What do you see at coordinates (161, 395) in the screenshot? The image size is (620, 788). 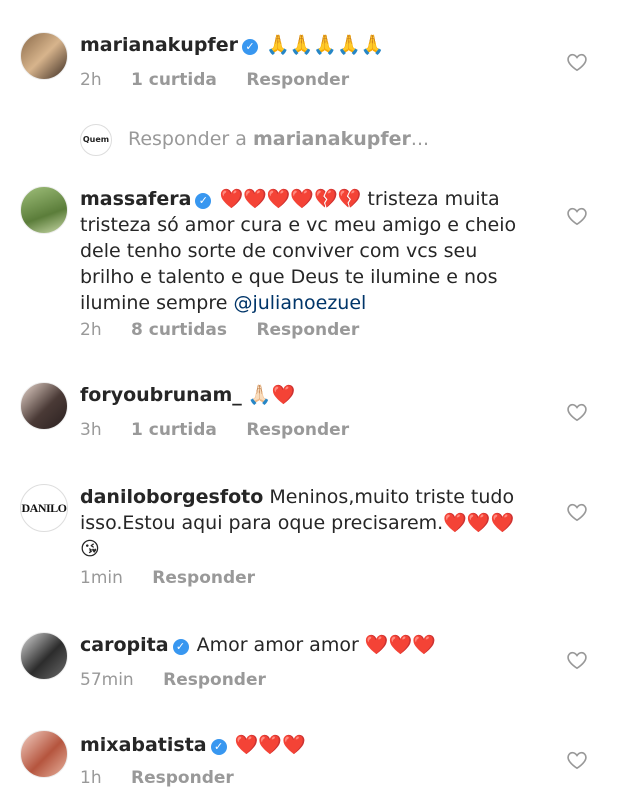 I see `comment-username: foryoubrunam_` at bounding box center [161, 395].